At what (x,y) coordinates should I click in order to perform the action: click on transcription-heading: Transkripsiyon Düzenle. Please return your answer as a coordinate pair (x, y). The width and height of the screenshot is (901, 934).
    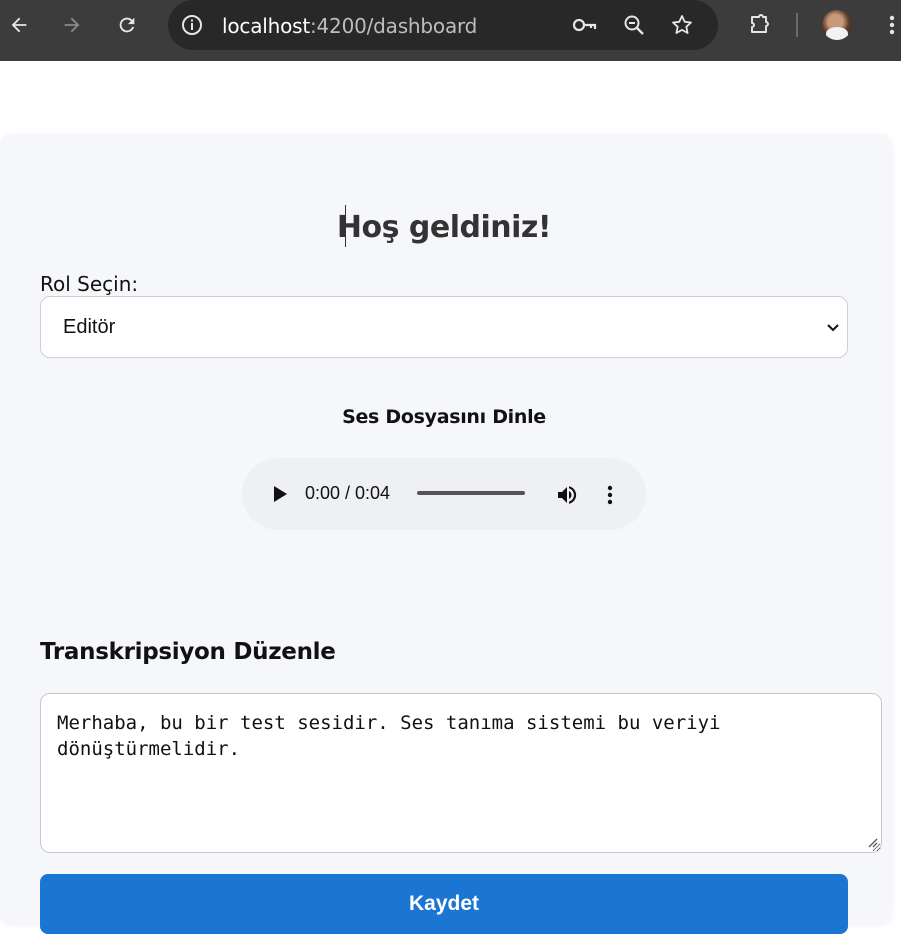
    Looking at the image, I should click on (188, 652).